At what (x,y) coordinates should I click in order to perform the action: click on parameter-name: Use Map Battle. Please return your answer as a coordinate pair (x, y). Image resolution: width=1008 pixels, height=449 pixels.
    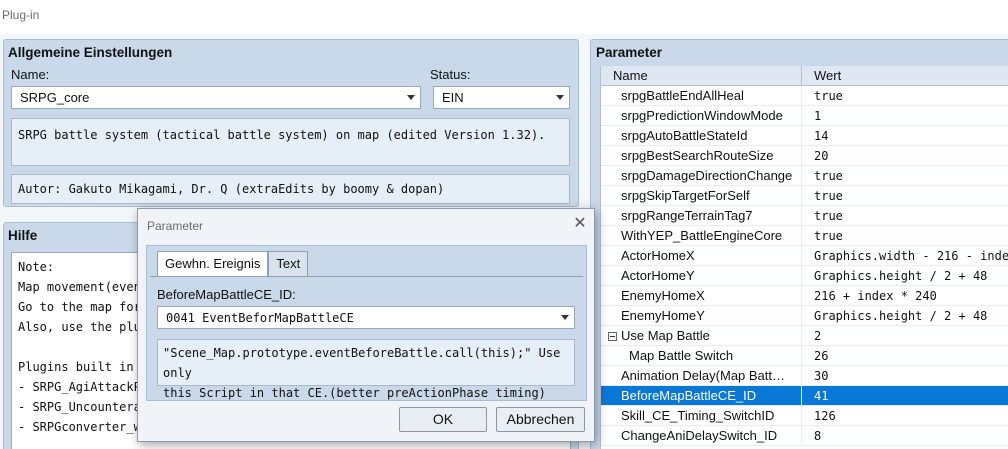
    Looking at the image, I should click on (665, 335).